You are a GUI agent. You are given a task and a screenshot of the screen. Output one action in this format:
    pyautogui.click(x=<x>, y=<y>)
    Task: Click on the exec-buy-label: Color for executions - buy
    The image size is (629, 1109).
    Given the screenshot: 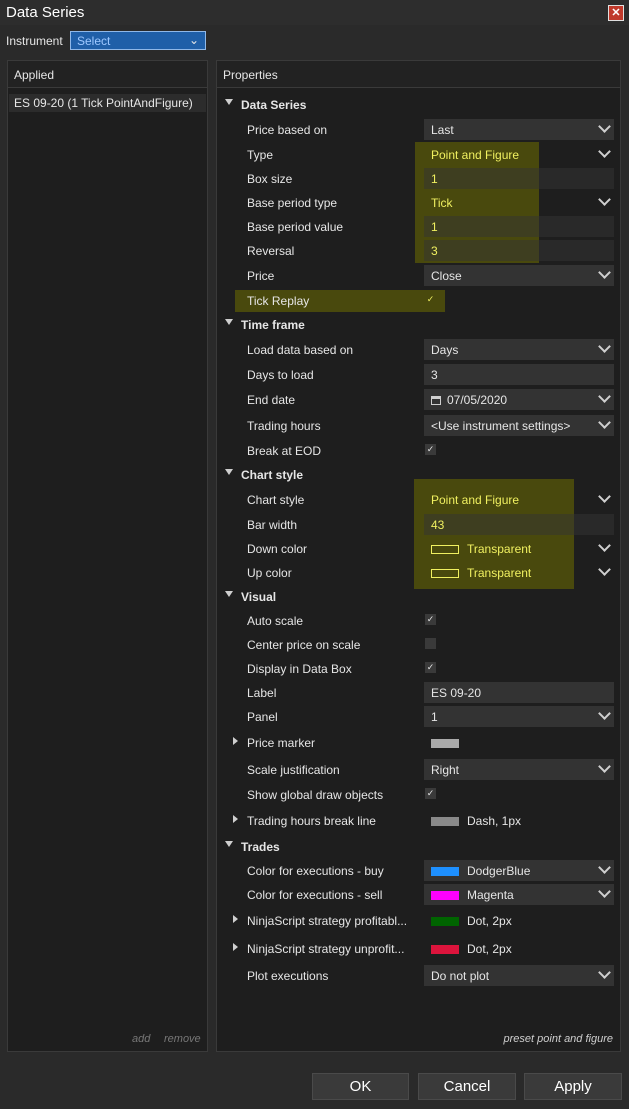 What is the action you would take?
    pyautogui.click(x=315, y=871)
    